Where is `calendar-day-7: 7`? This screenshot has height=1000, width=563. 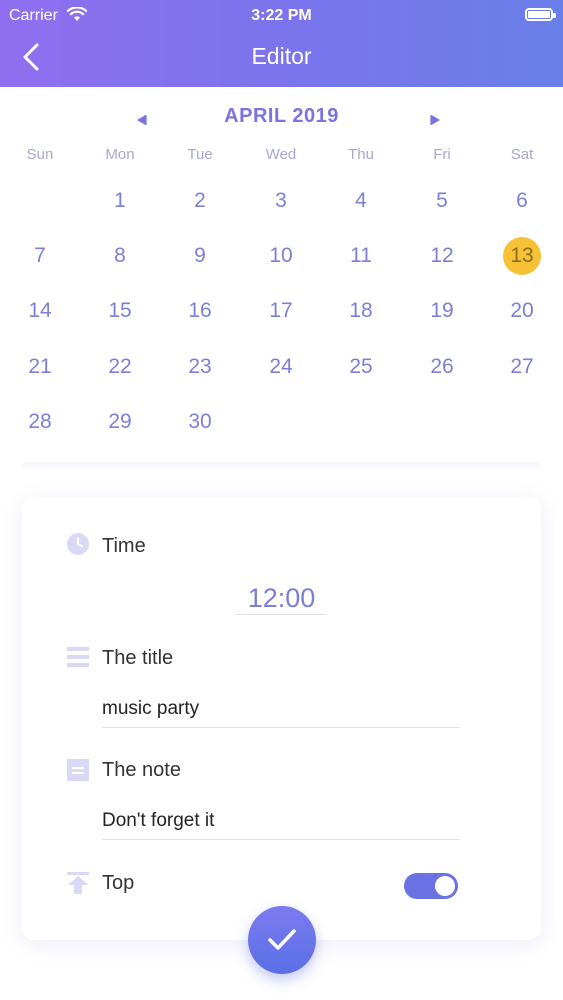
calendar-day-7: 7 is located at coordinates (40, 256).